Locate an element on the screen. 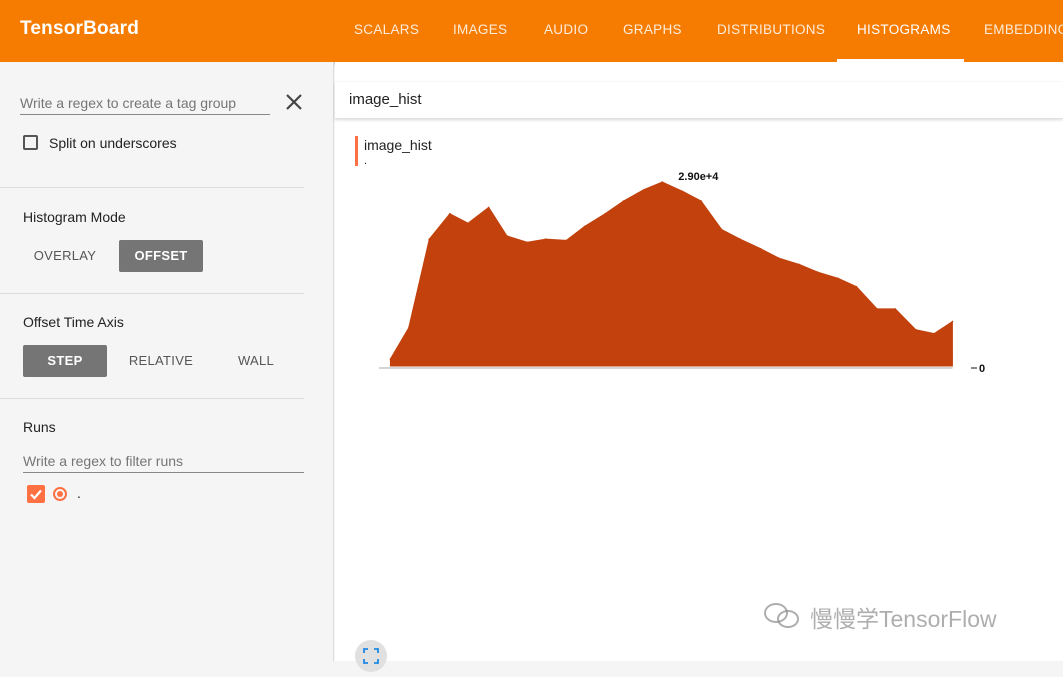  tab-distributions: DISTRIBUTIONS is located at coordinates (771, 31).